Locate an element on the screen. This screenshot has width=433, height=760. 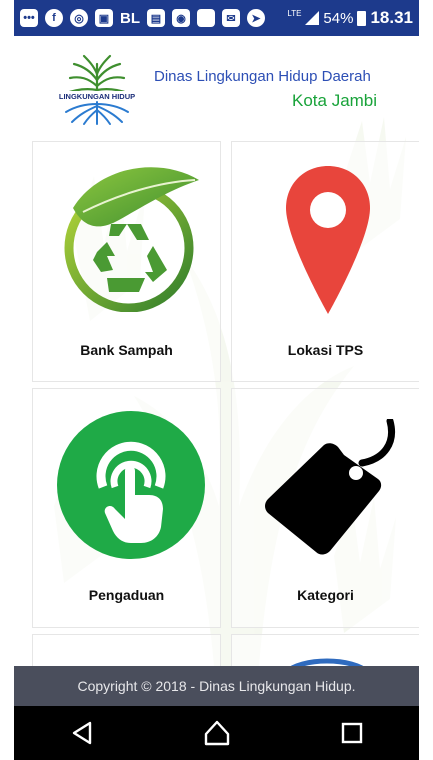
home-icon is located at coordinates (216, 733).